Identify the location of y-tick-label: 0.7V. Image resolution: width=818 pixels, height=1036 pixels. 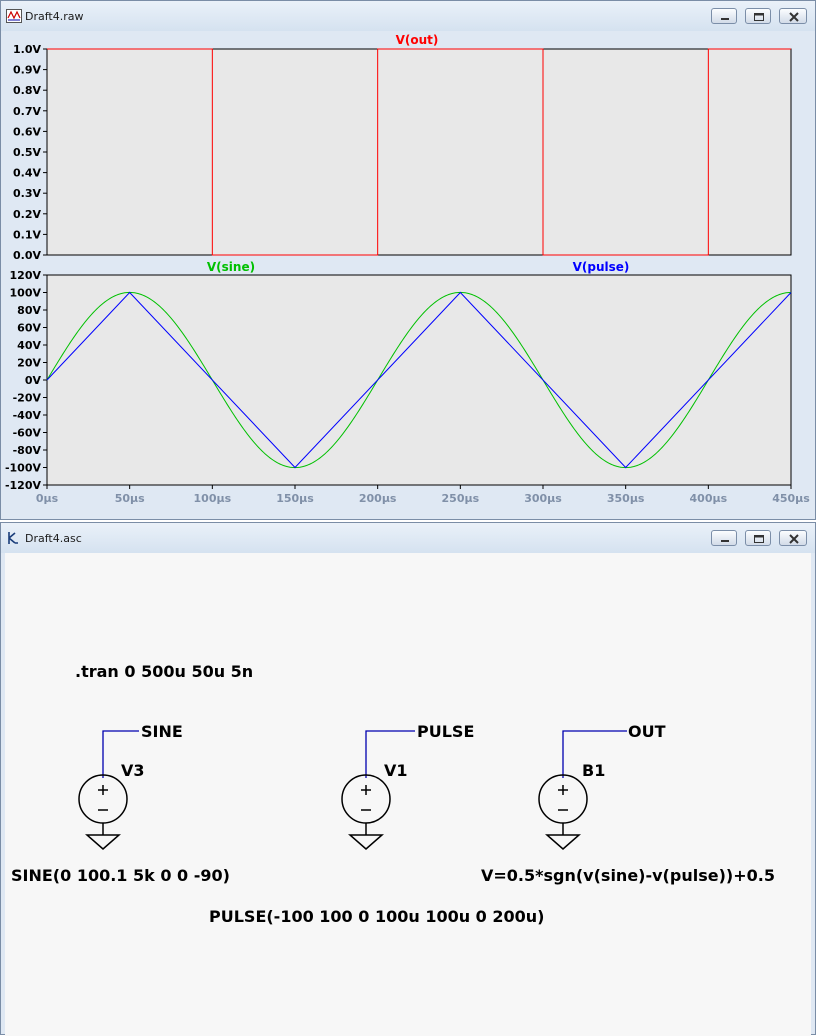
(27, 111).